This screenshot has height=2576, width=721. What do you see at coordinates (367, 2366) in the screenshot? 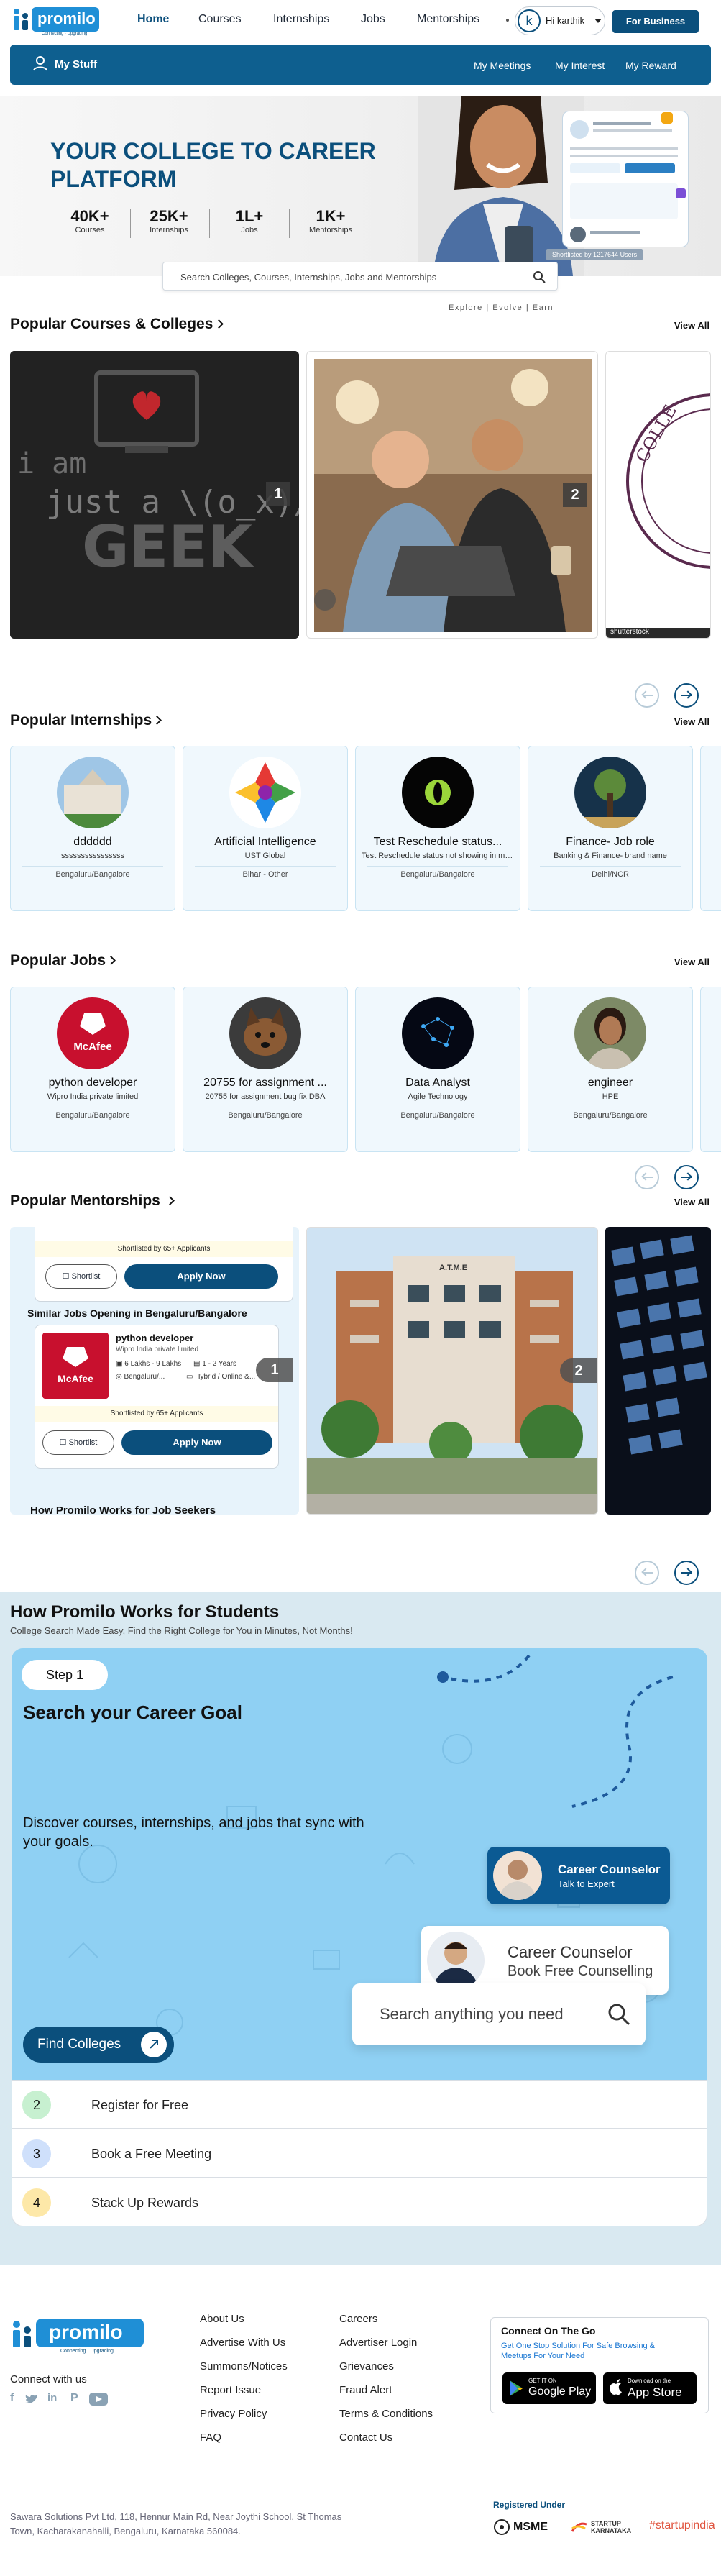
I see `footer-link-grievances: Grievances` at bounding box center [367, 2366].